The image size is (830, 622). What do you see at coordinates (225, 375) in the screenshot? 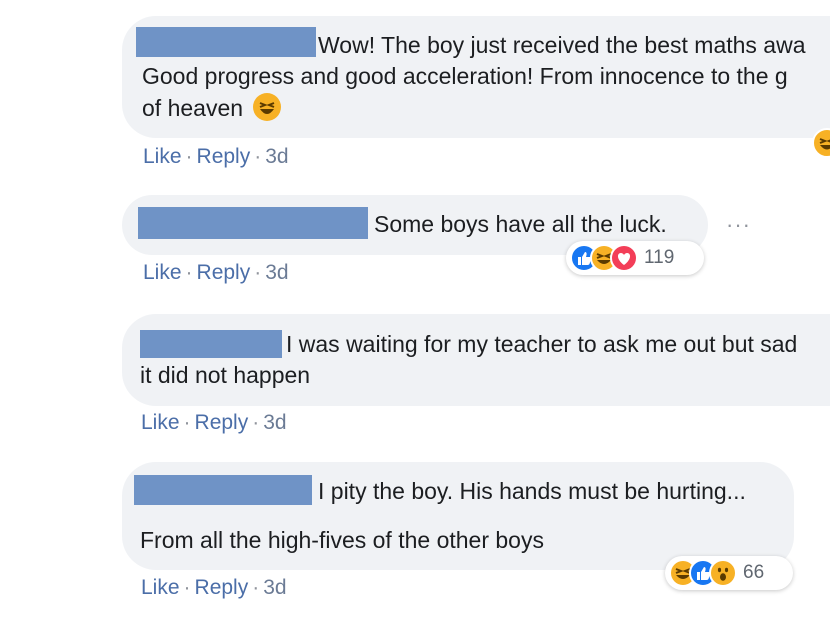
I see `comment-text-line: it did not happen` at bounding box center [225, 375].